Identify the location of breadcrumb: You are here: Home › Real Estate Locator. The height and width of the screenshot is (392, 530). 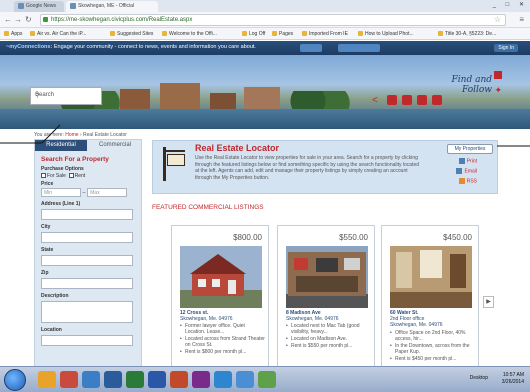
(80, 135).